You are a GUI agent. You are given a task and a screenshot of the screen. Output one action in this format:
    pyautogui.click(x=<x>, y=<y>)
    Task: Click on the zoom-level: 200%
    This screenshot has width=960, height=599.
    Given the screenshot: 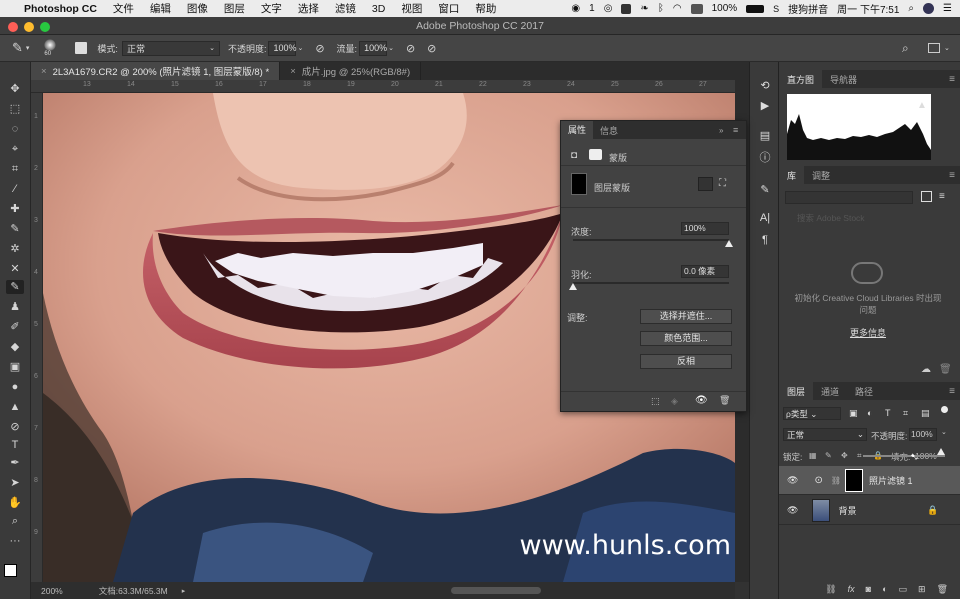 What is the action you would take?
    pyautogui.click(x=52, y=591)
    